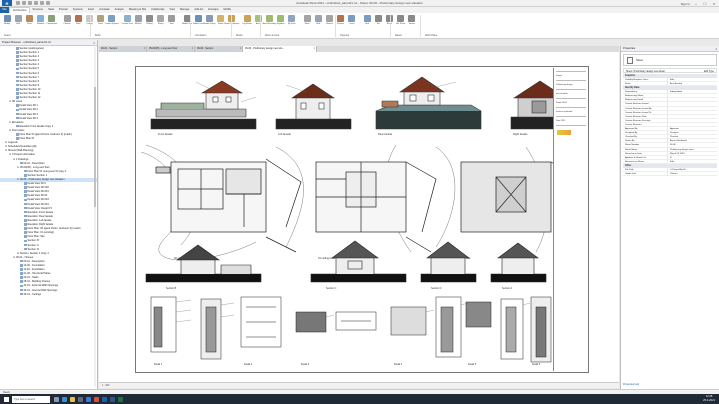 This screenshot has height=404, width=719. Describe the element at coordinates (281, 22) in the screenshot. I see `ribbon-tool-button: Tag Area` at that location.